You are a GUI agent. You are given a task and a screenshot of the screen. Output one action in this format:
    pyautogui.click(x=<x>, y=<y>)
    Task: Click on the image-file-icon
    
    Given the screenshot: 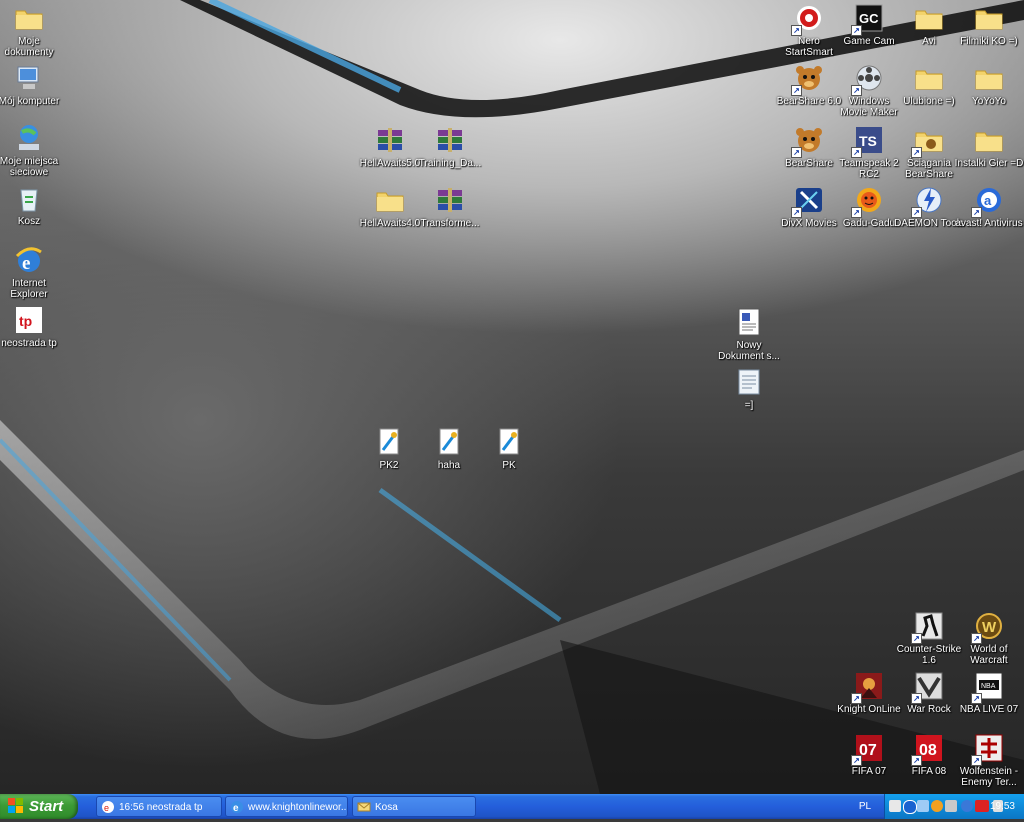 What is the action you would take?
    pyautogui.click(x=509, y=442)
    